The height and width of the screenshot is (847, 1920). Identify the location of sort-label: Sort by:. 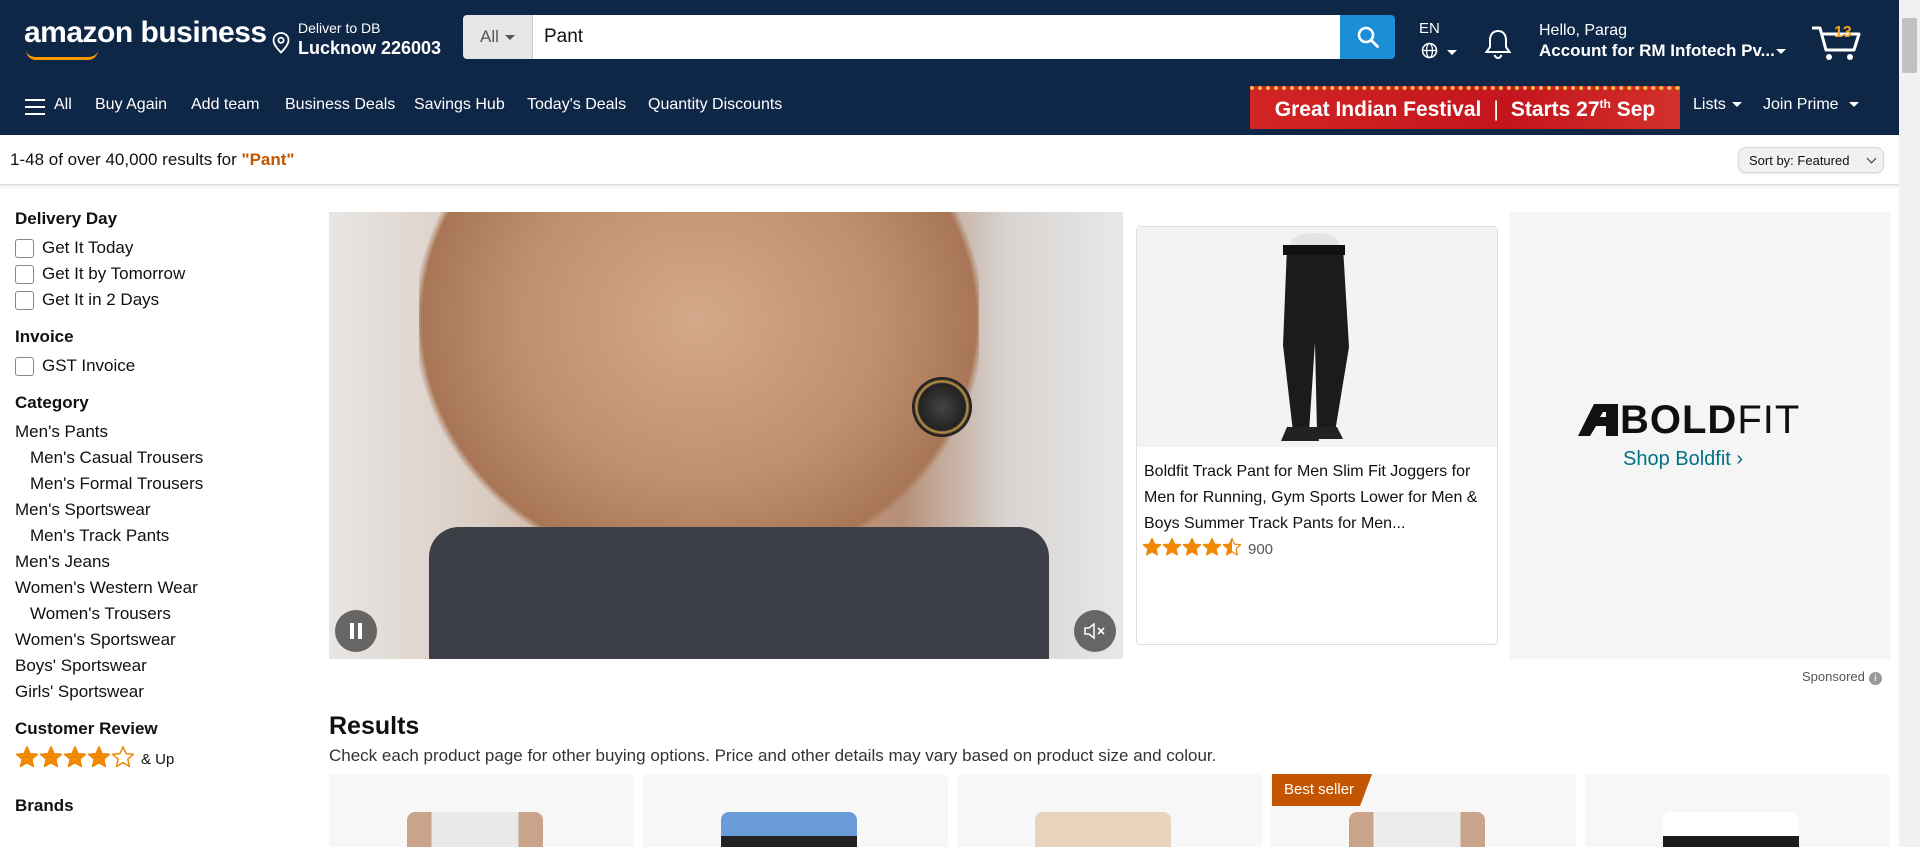
(1771, 160).